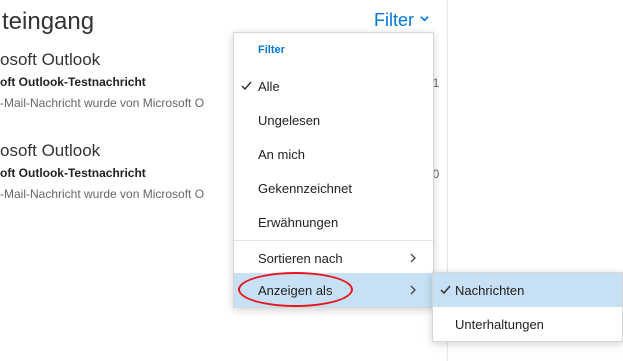 This screenshot has height=361, width=623. Describe the element at coordinates (300, 258) in the screenshot. I see `menu-item-label: Sortieren nach` at that location.